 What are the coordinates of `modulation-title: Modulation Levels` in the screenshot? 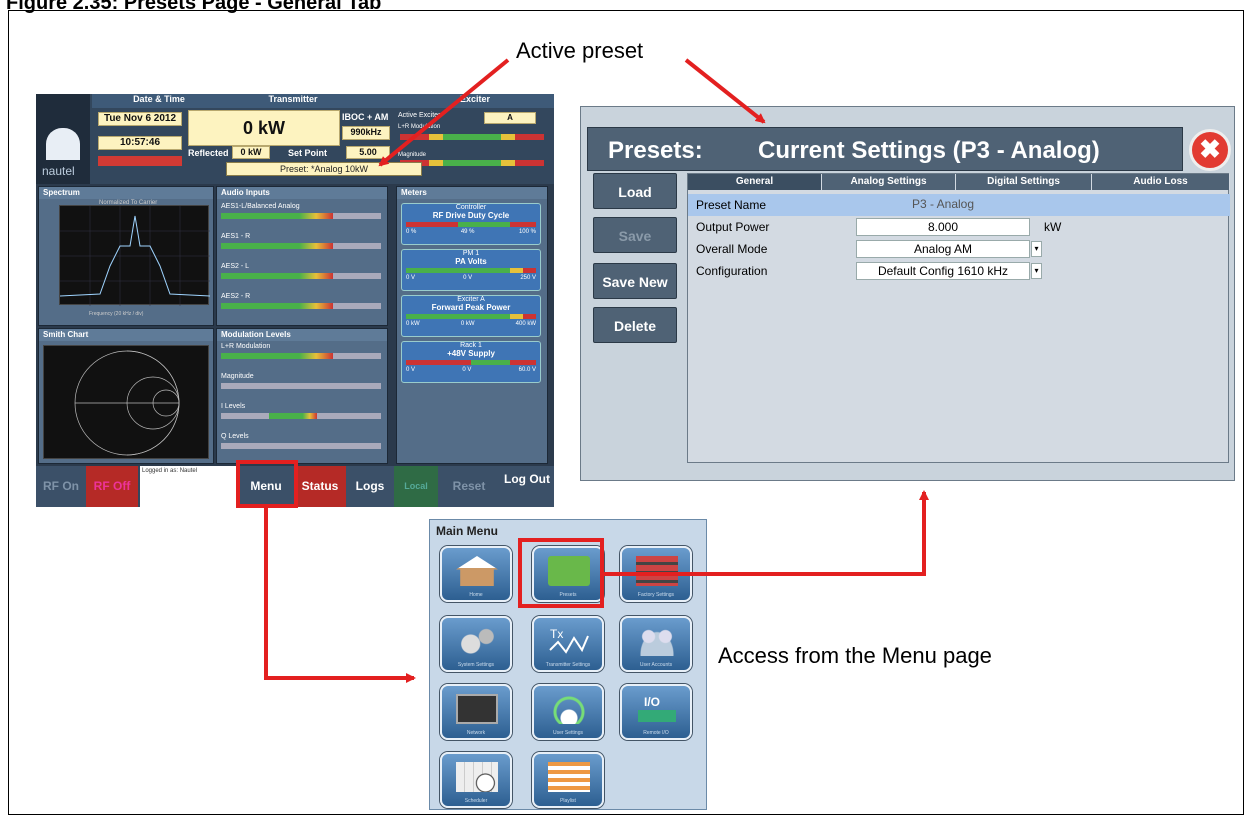 It's located at (302, 335).